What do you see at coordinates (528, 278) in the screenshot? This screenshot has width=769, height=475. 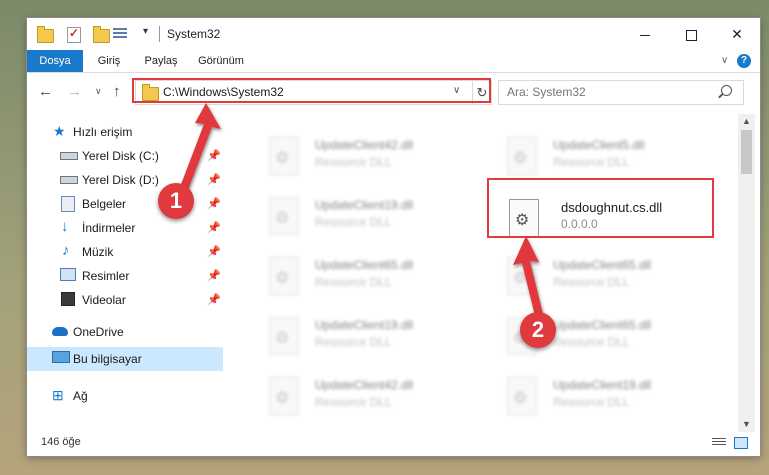 I see `arrow-to-target-file` at bounding box center [528, 278].